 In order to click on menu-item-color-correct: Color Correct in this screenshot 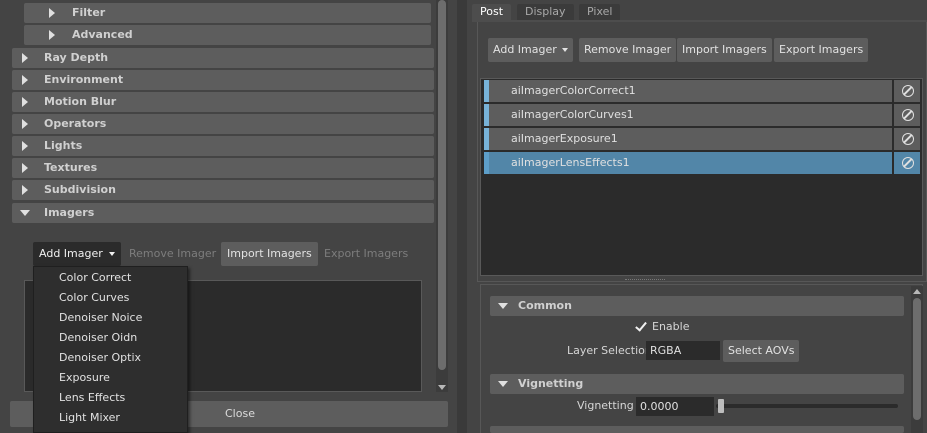, I will do `click(95, 278)`.